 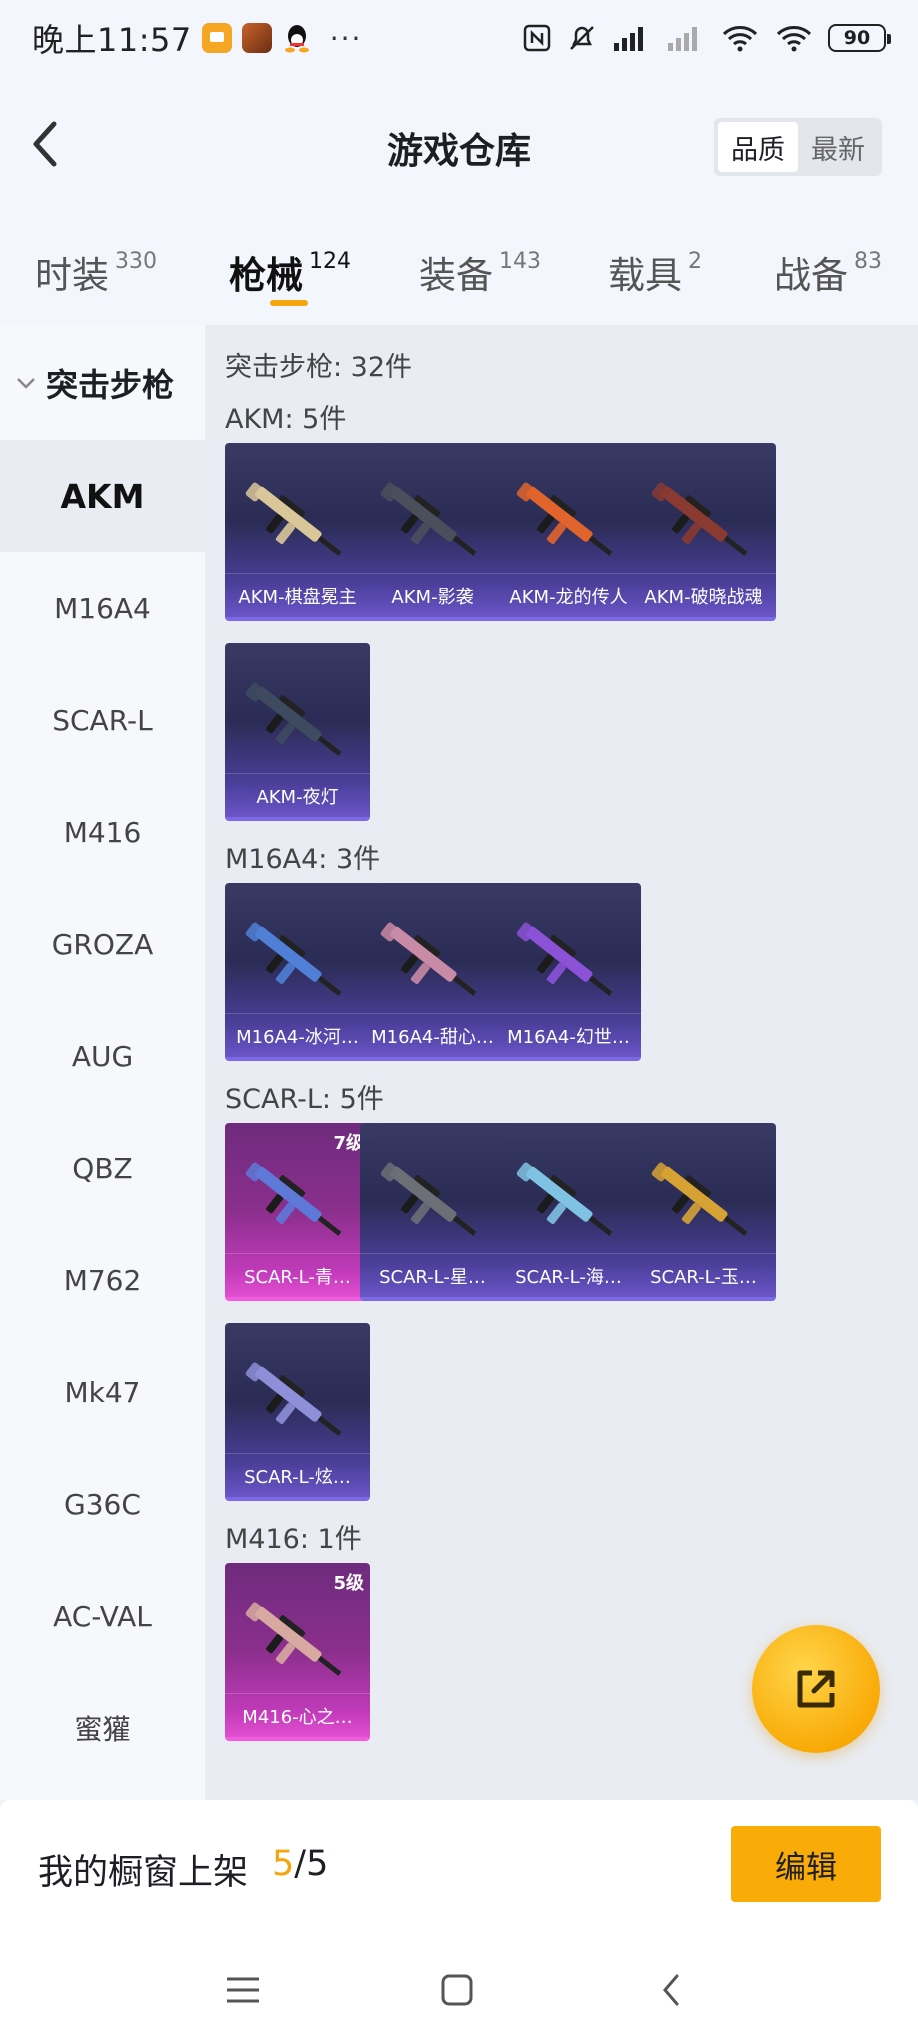 I want to click on home-button, so click(x=457, y=1990).